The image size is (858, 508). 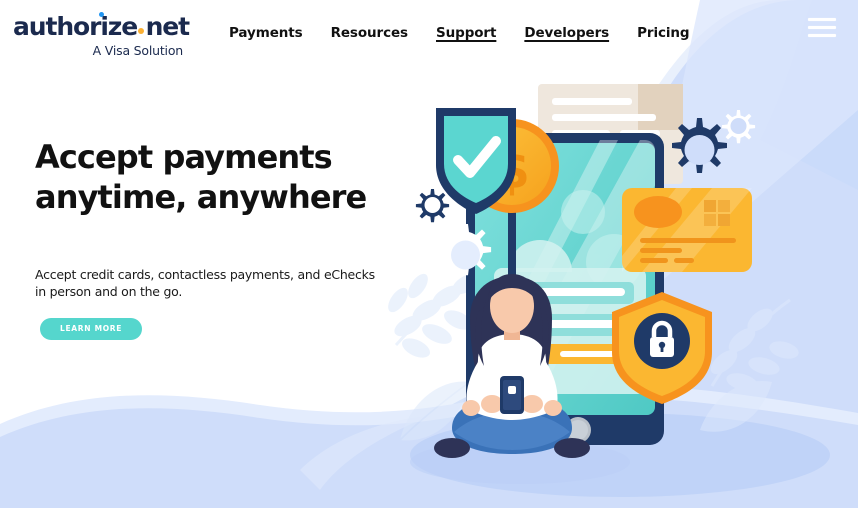 I want to click on white-gear-icon-outline, so click(x=465, y=250).